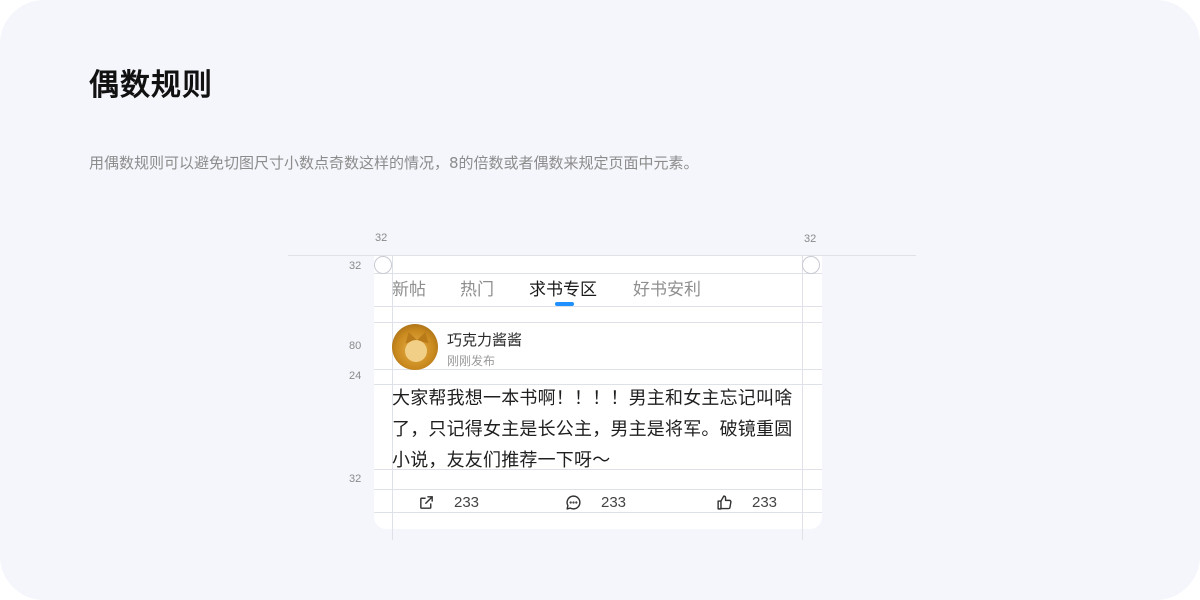 Image resolution: width=1200 pixels, height=600 pixels. What do you see at coordinates (501, 460) in the screenshot?
I see `post-line: 小说，友友们推荐一下呀～` at bounding box center [501, 460].